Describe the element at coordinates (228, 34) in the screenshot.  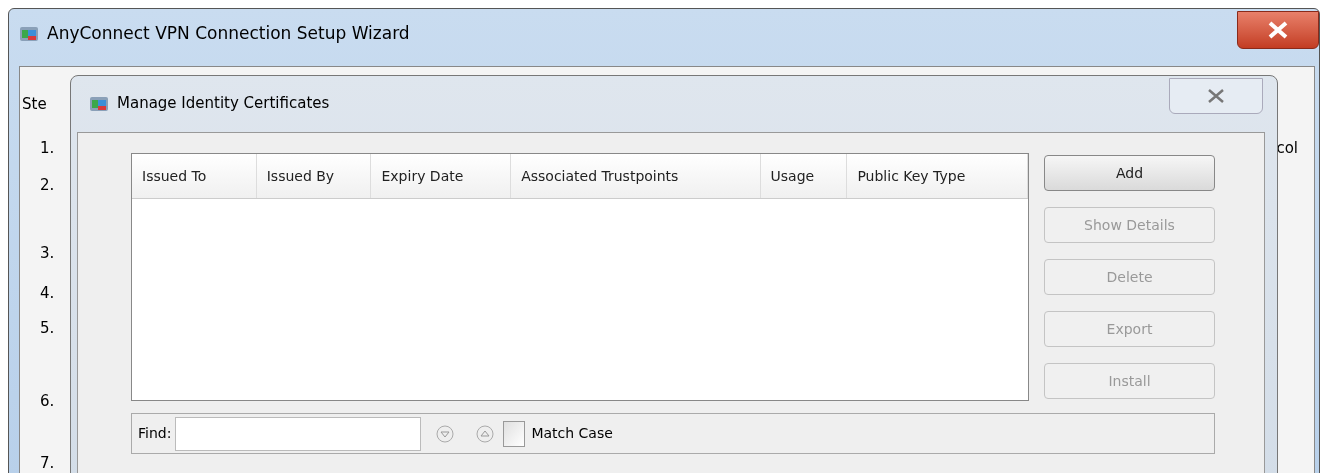
I see `window-title: AnyConnect VPN Connection Setup Wizard` at that location.